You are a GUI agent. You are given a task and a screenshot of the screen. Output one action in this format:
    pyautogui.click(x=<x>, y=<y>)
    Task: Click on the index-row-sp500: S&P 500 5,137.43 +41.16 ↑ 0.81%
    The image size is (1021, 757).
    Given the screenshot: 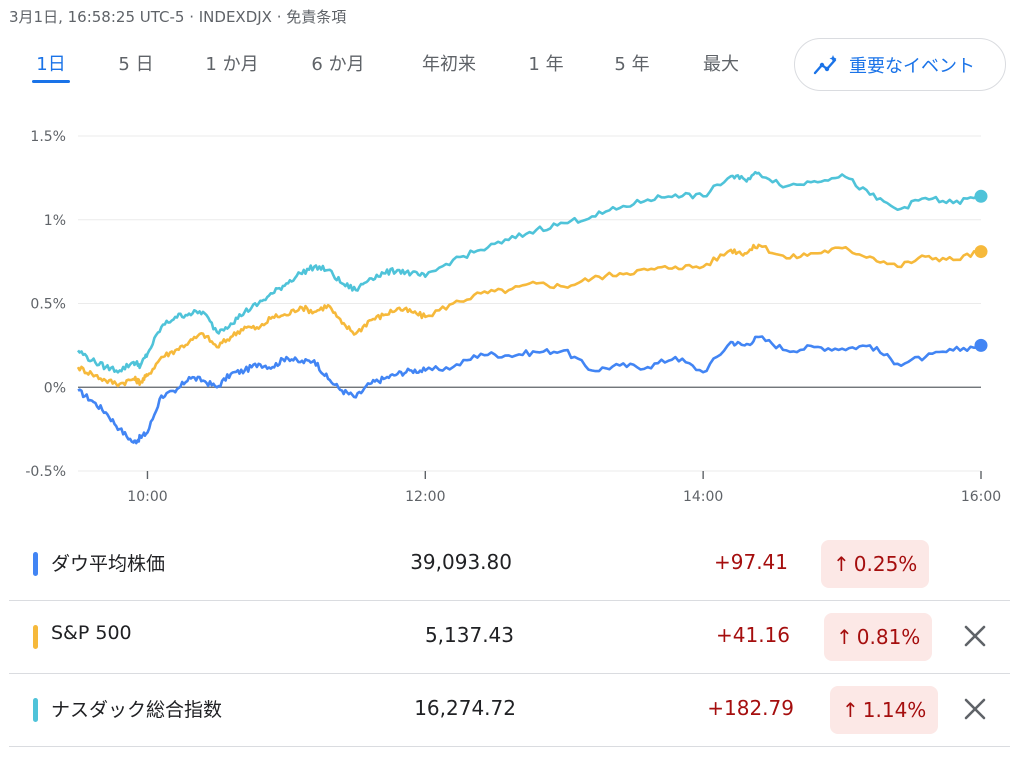 What is the action you would take?
    pyautogui.click(x=509, y=637)
    